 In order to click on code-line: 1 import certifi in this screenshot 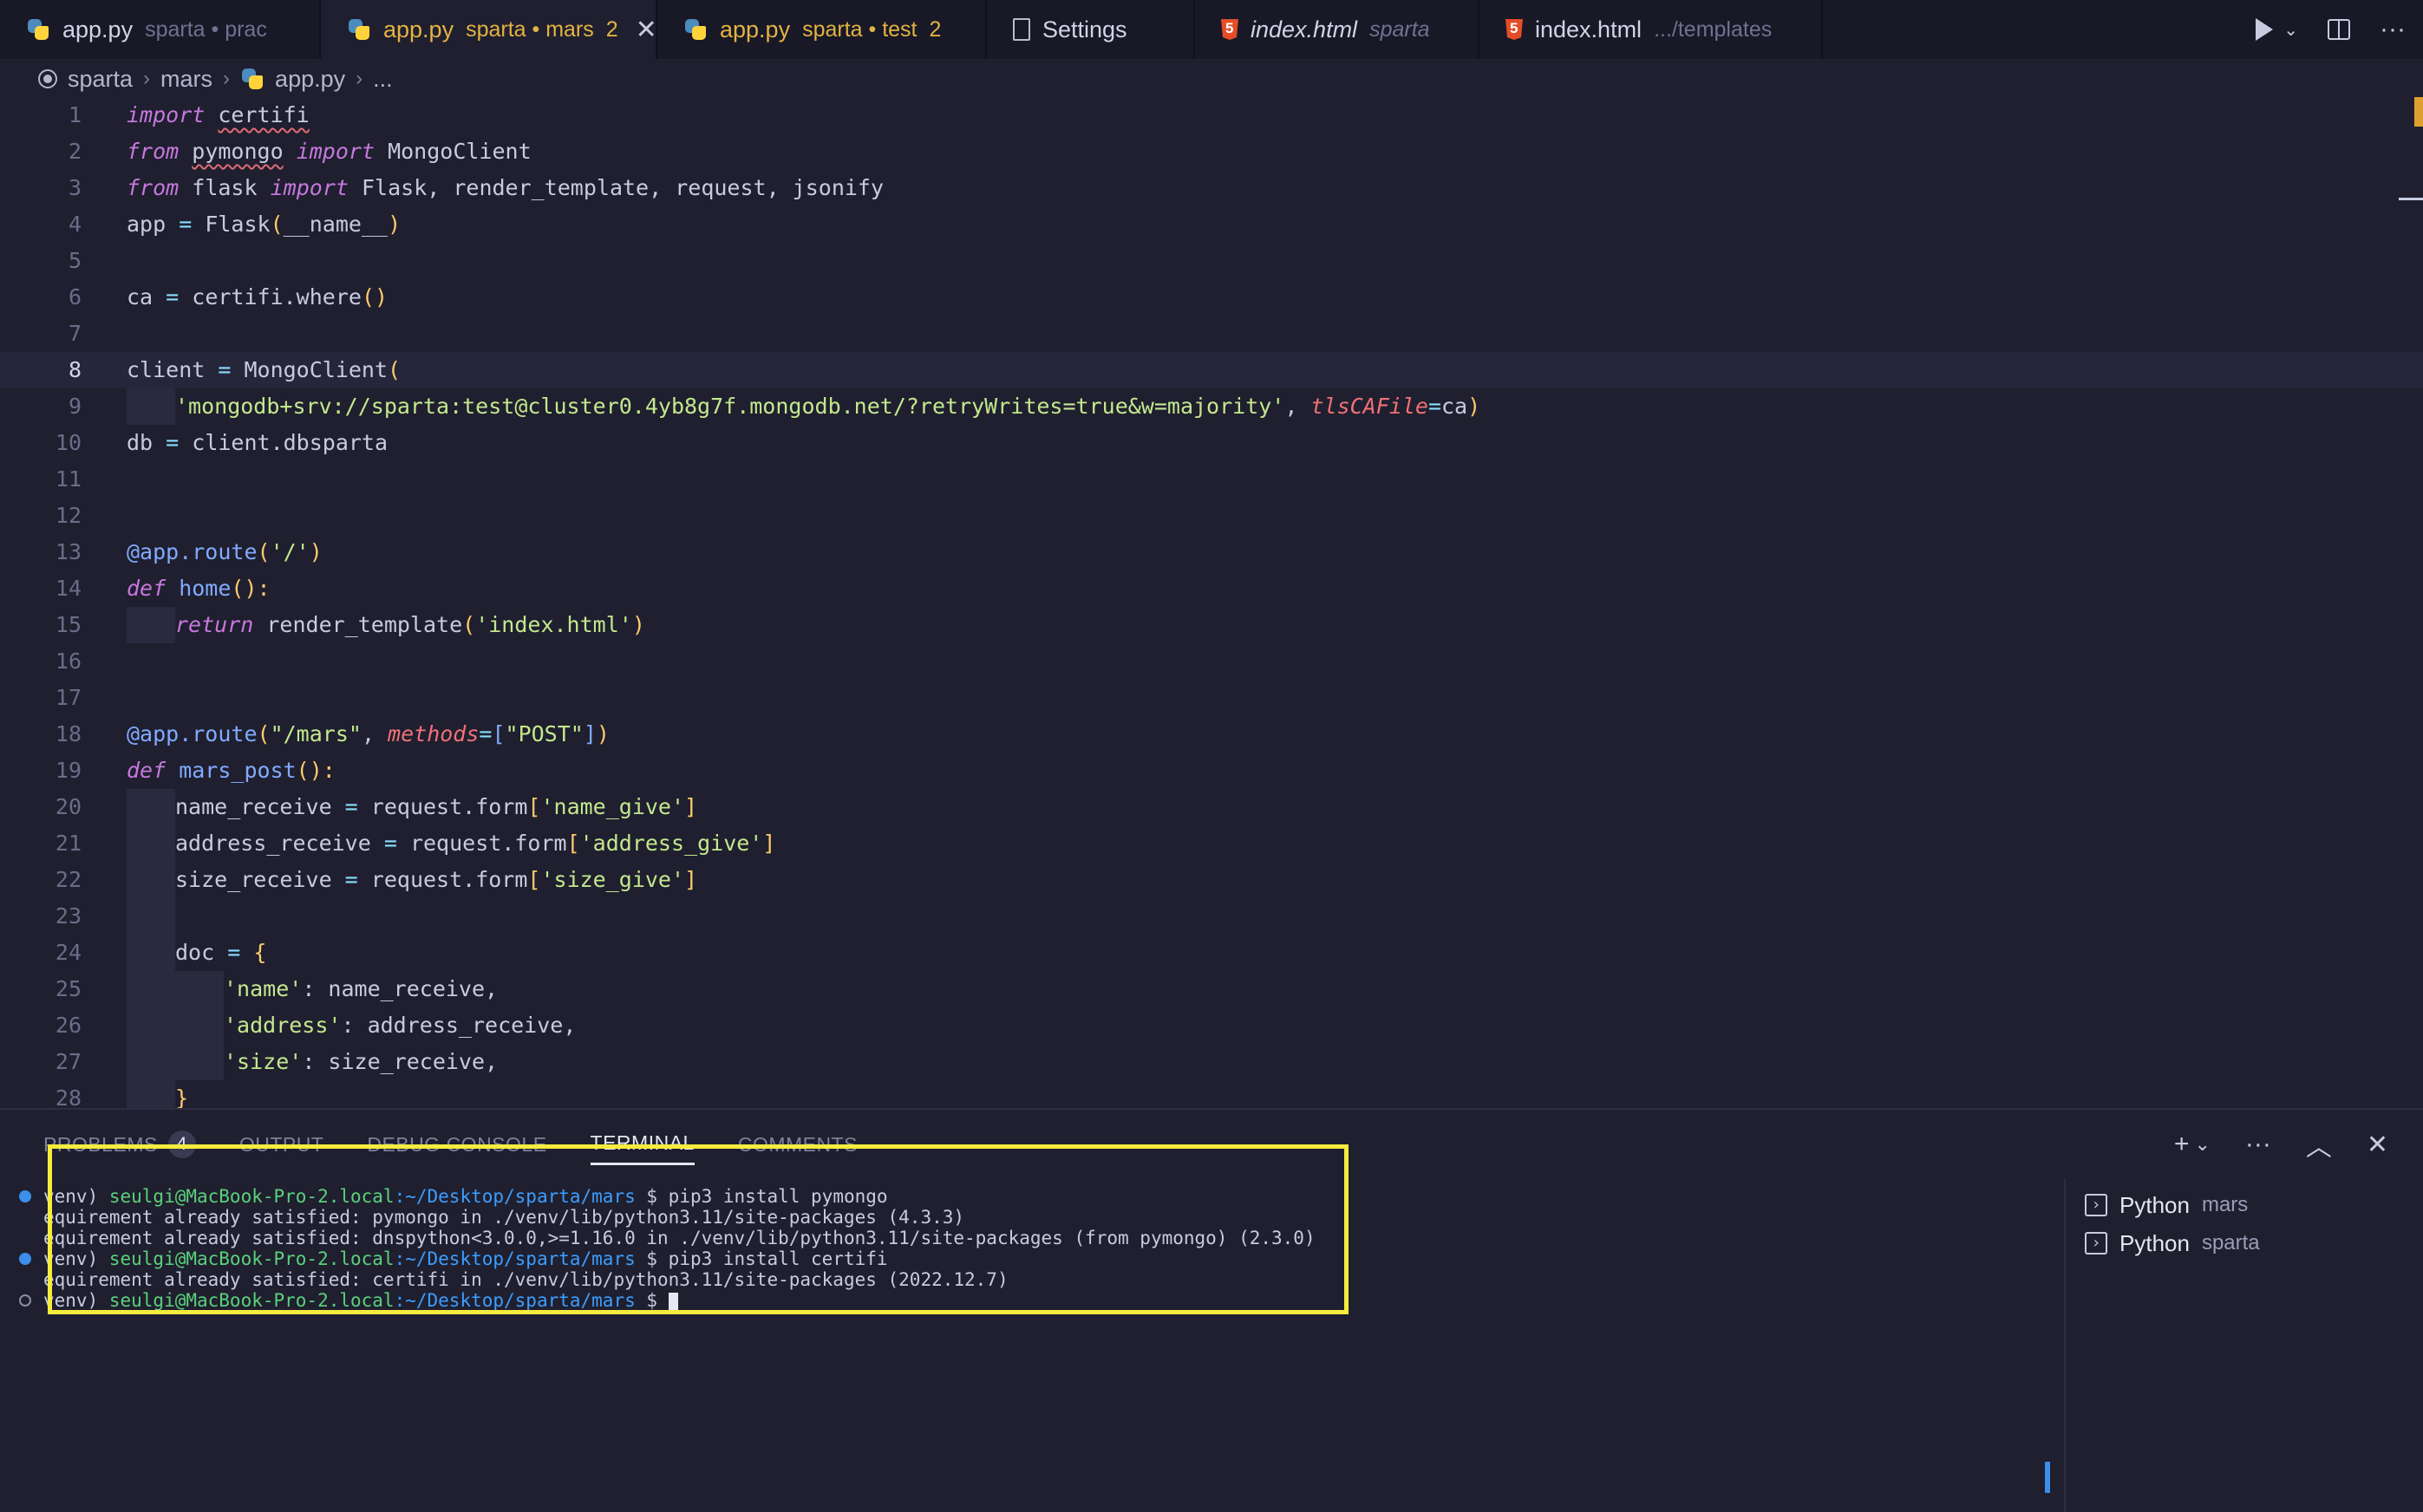, I will do `click(1211, 116)`.